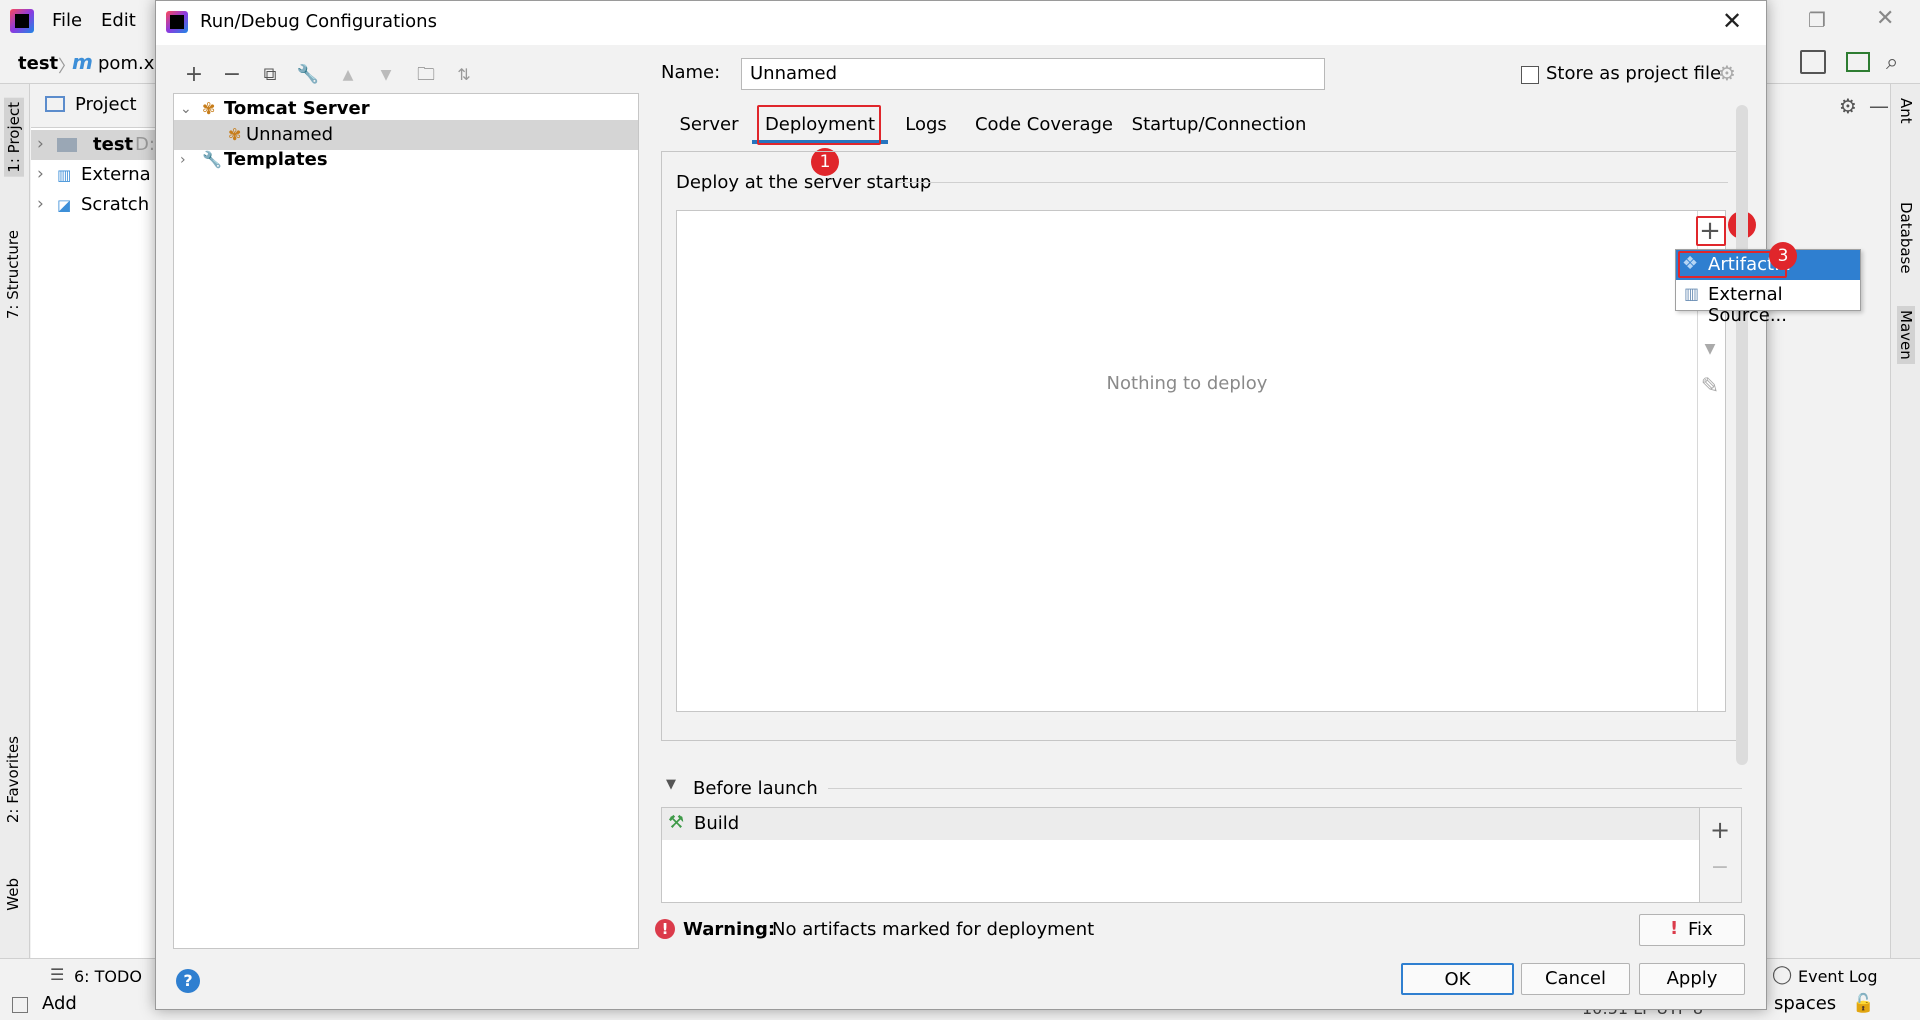 The height and width of the screenshot is (1020, 1920). What do you see at coordinates (1848, 106) in the screenshot?
I see `tool-window-settings-icon: ⚙` at bounding box center [1848, 106].